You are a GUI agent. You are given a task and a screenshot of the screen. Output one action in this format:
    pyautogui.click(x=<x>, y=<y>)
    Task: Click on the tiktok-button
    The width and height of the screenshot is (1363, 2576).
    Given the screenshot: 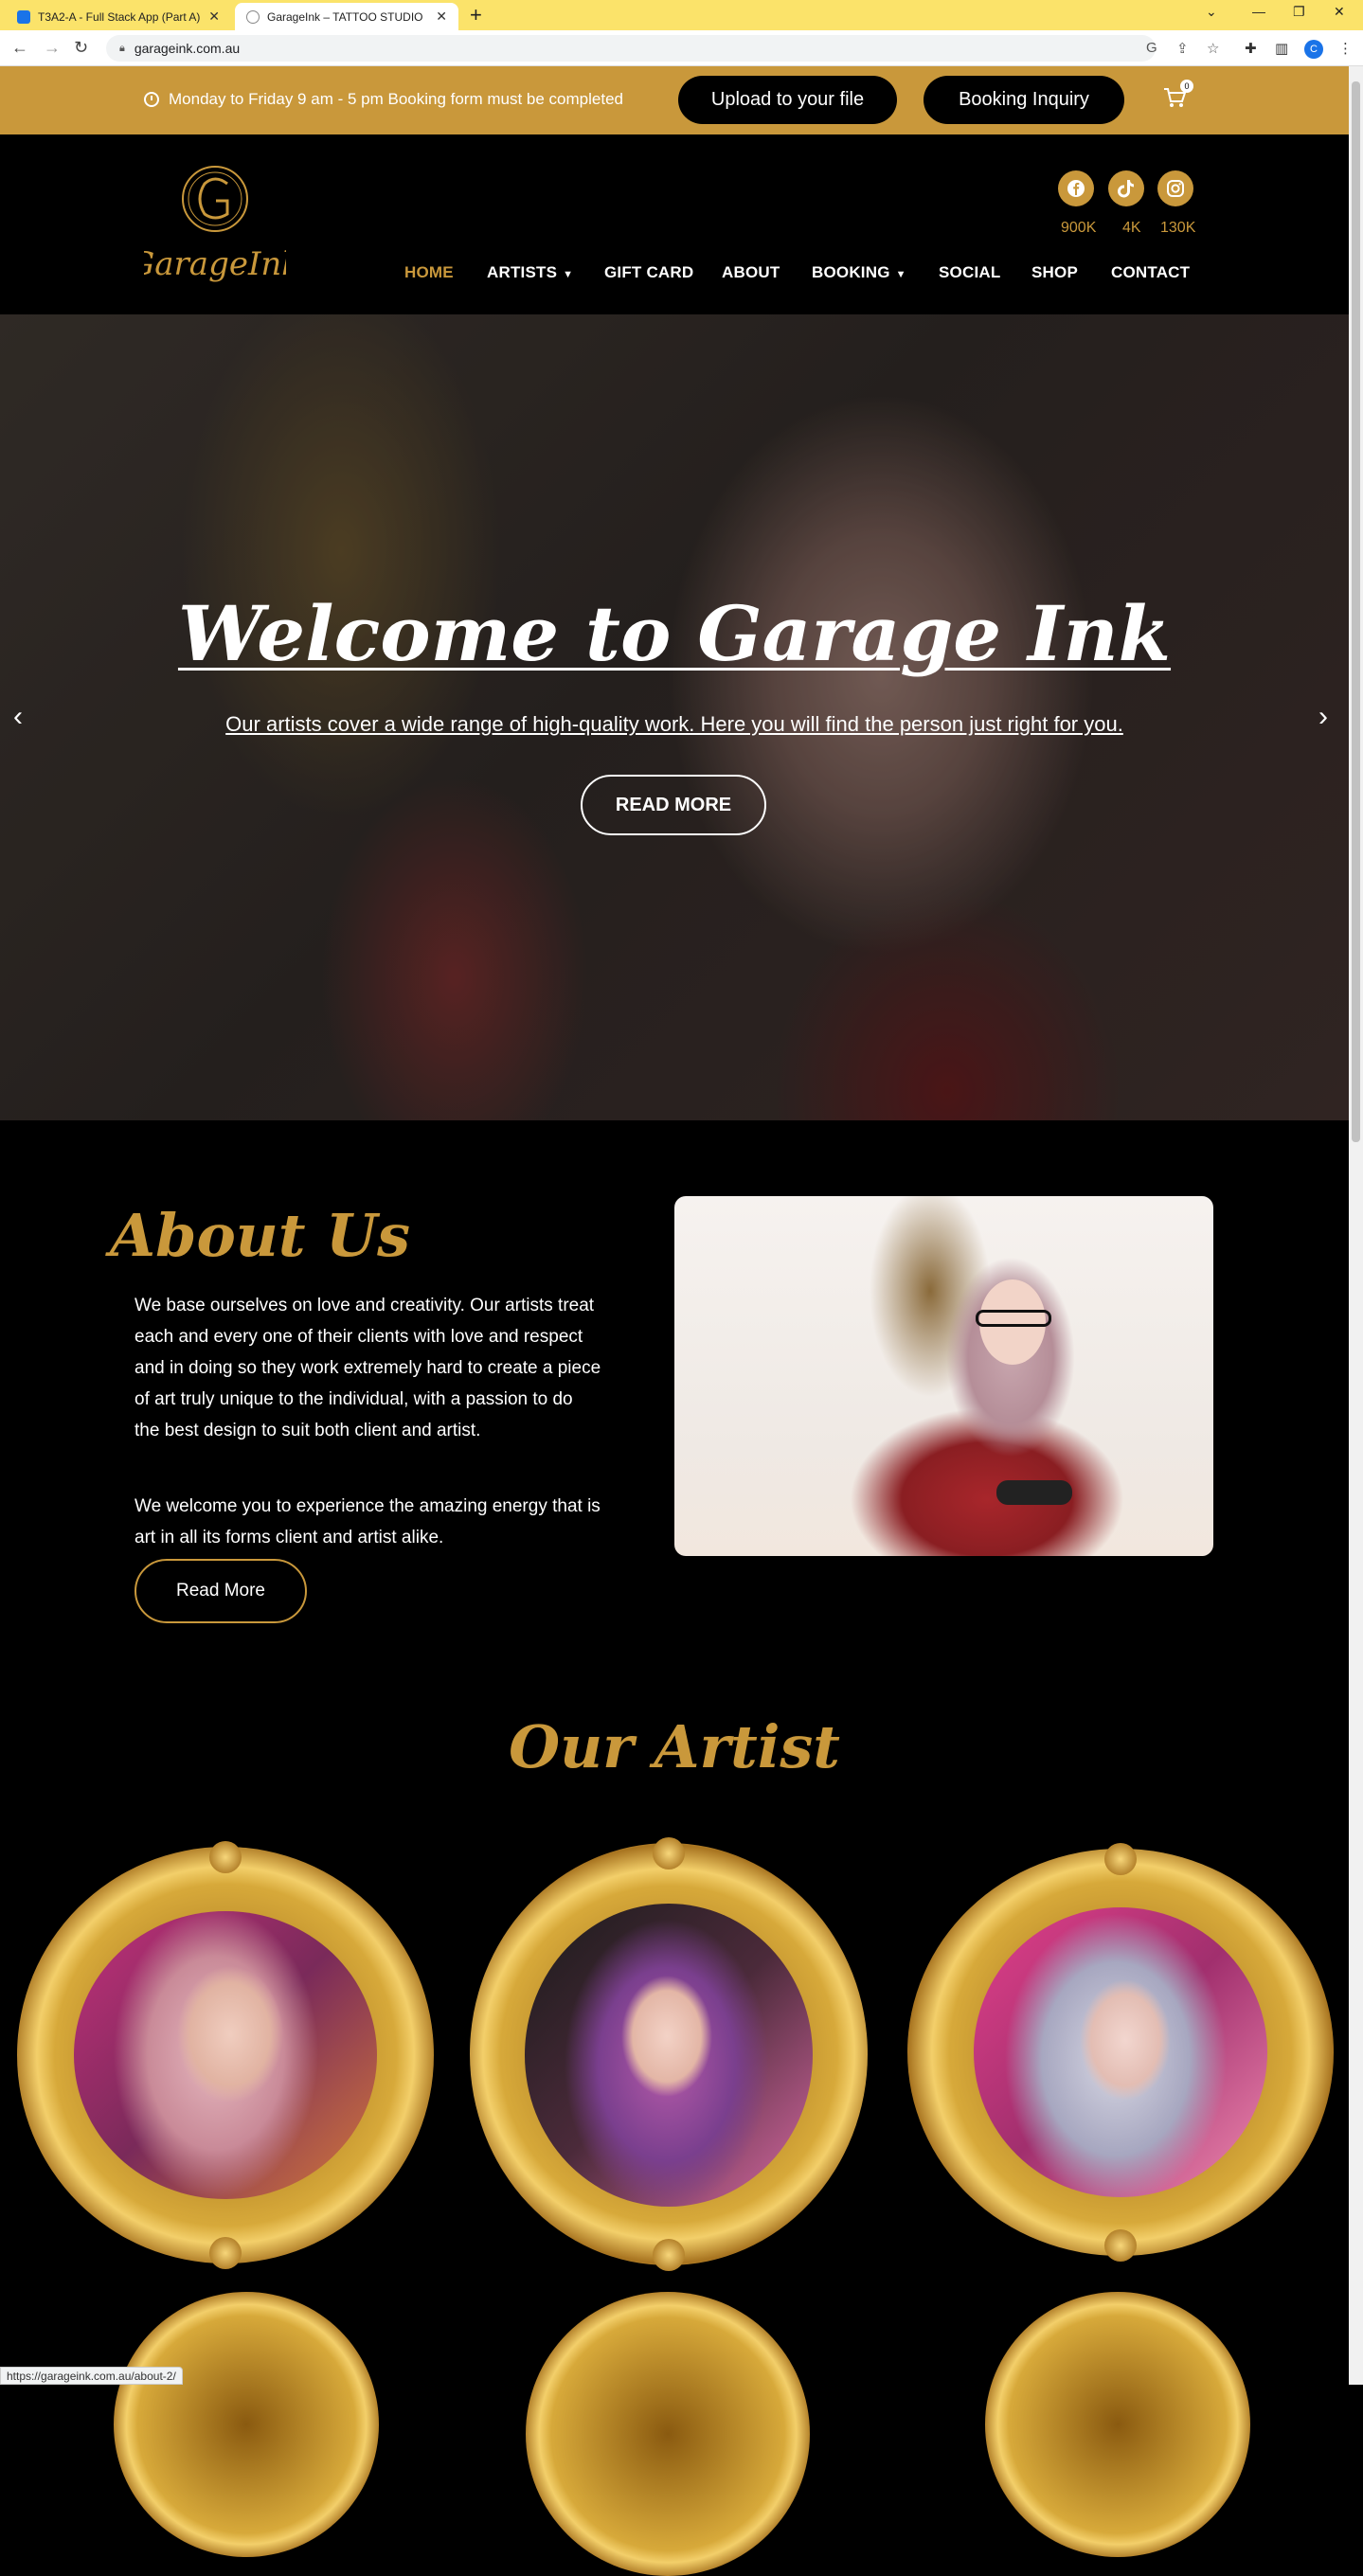 What is the action you would take?
    pyautogui.click(x=1126, y=188)
    